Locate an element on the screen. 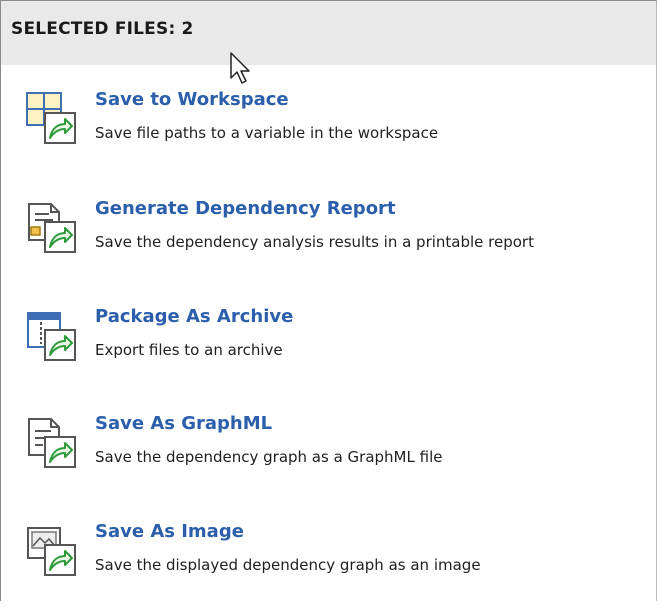  save-as-image-link: Save As Image is located at coordinates (169, 531).